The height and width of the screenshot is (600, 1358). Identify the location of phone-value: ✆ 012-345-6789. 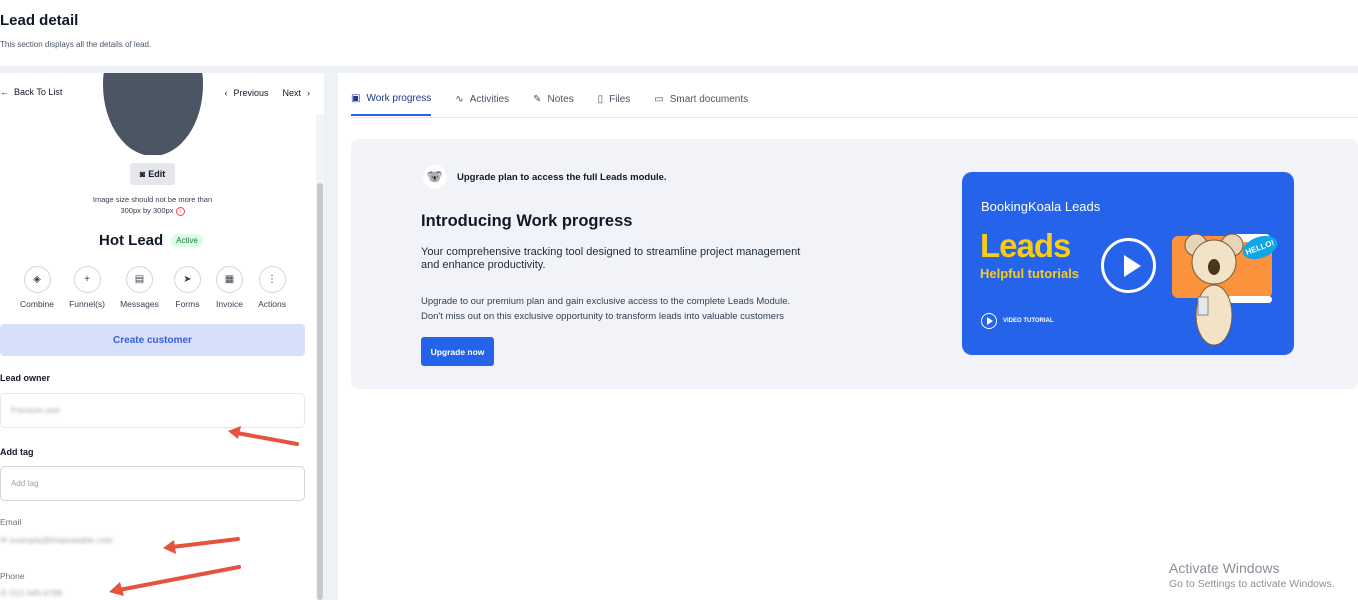
(31, 593).